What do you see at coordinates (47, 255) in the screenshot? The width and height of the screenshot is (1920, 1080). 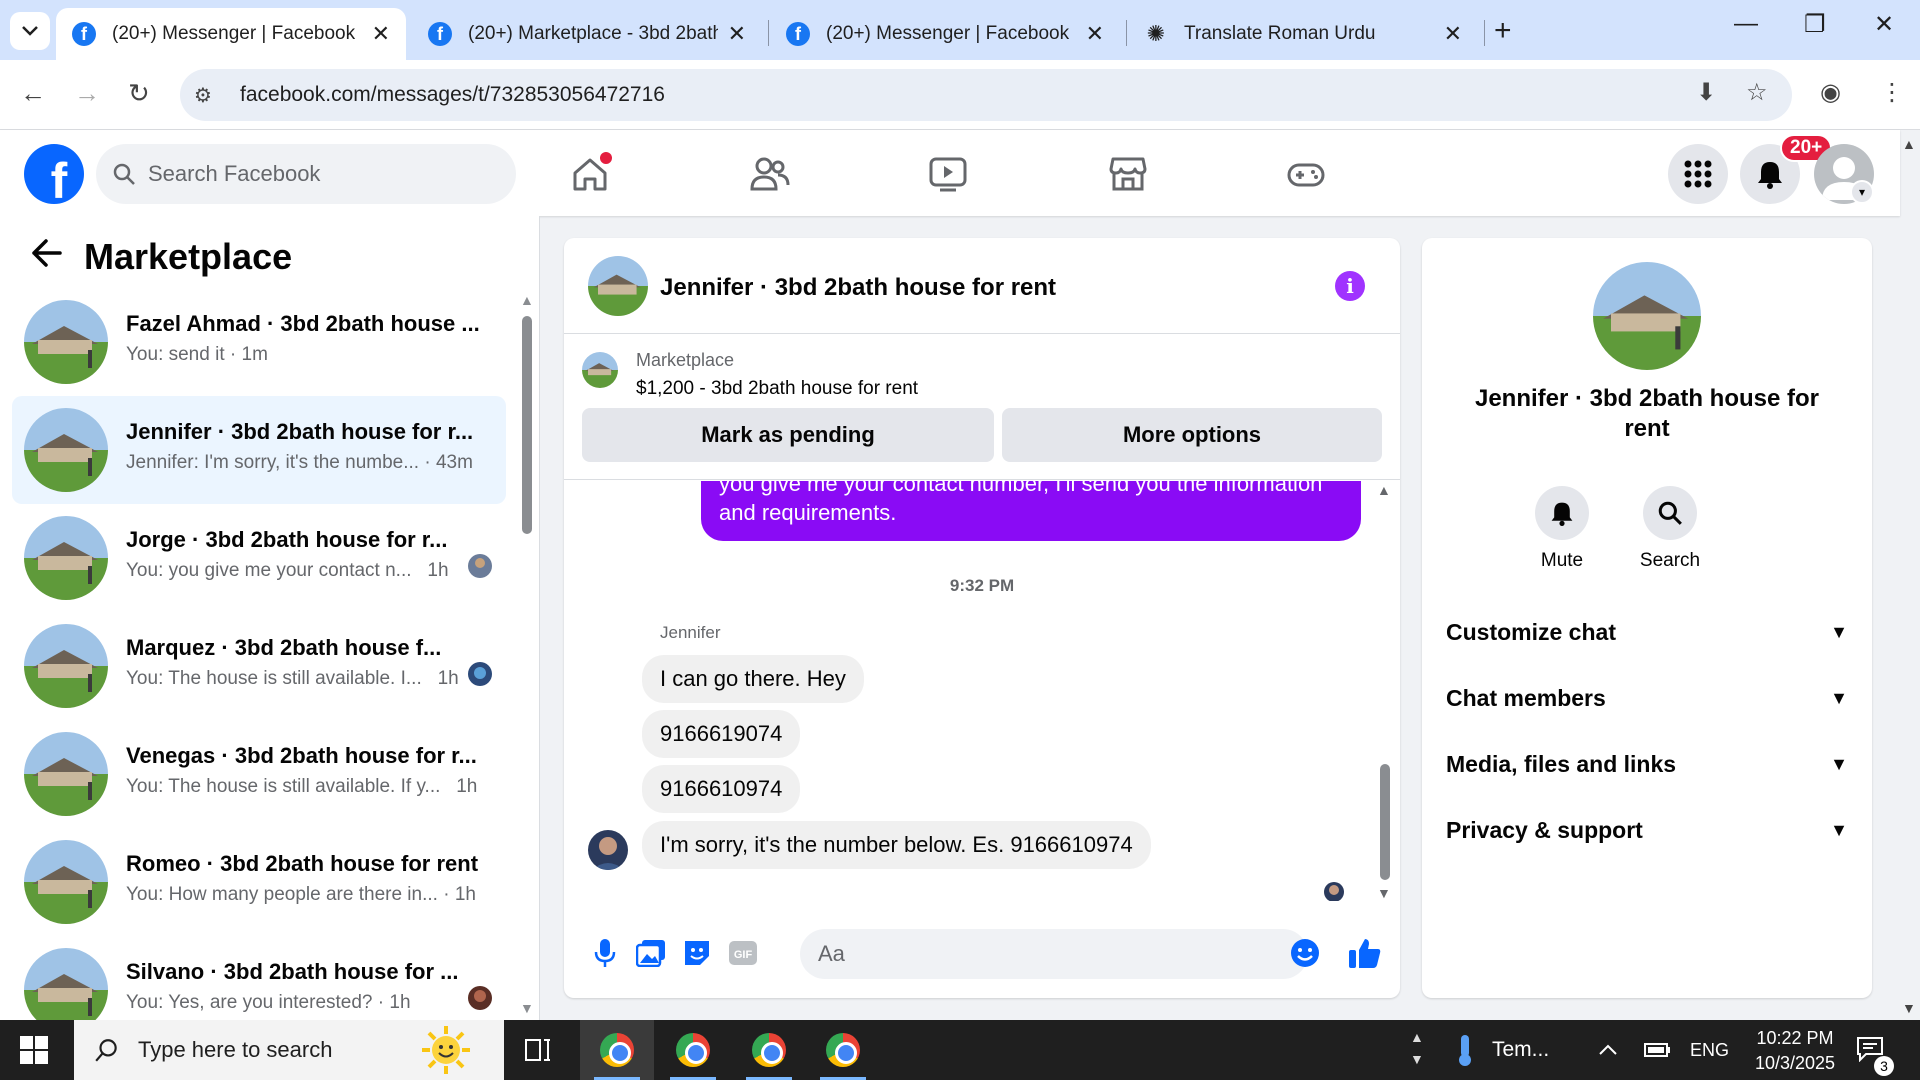 I see `back-arrow-icon` at bounding box center [47, 255].